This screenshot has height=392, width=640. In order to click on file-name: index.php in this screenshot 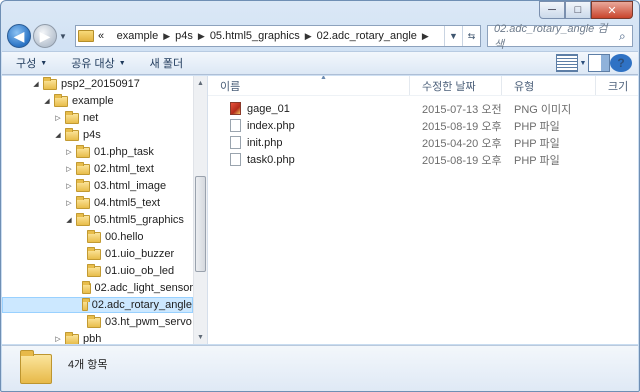, I will do `click(271, 125)`.